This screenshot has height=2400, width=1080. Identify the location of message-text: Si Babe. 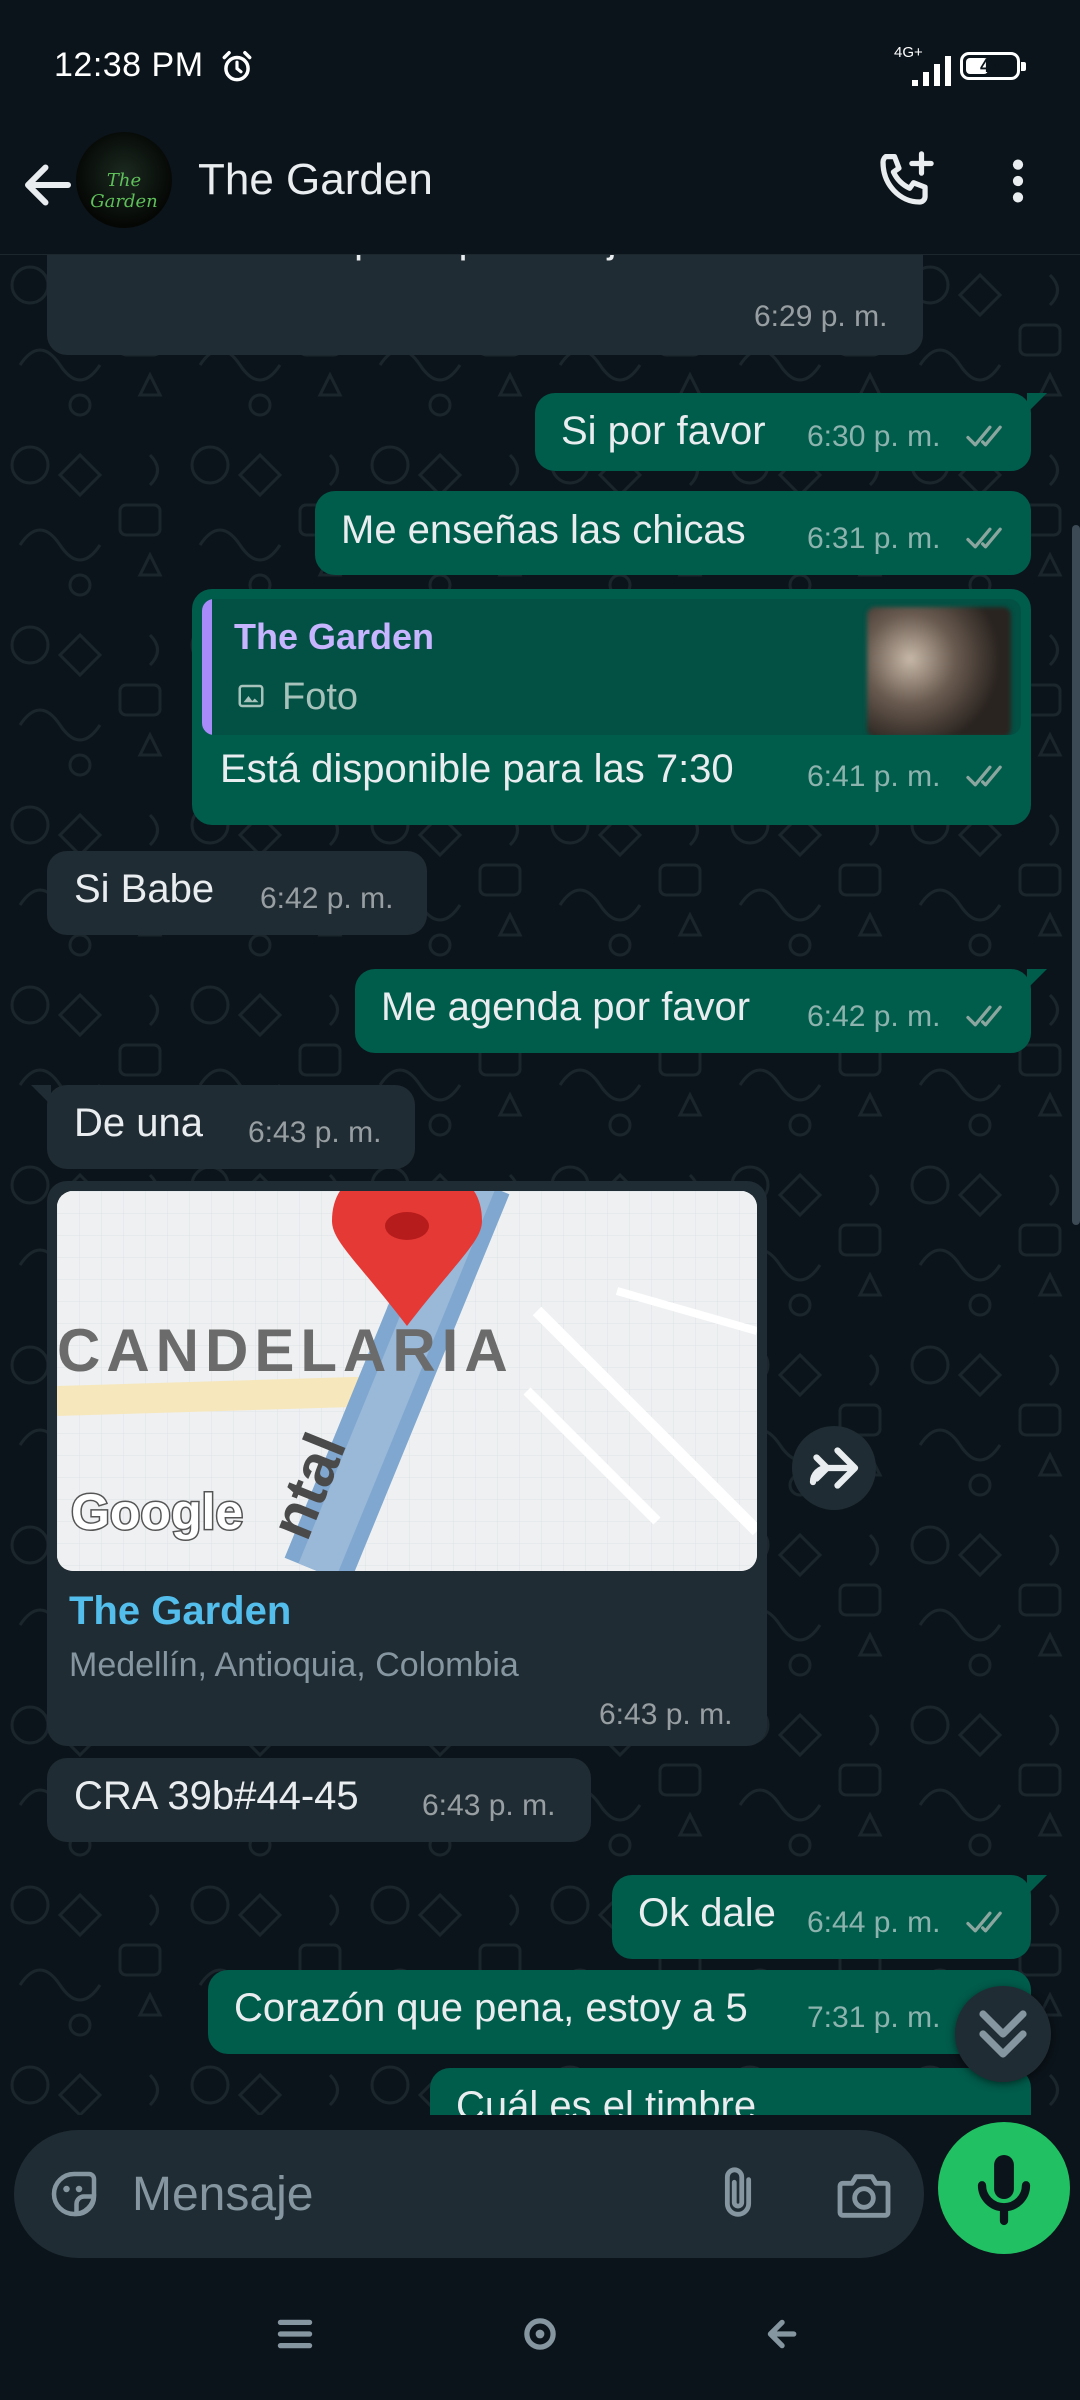
(144, 889).